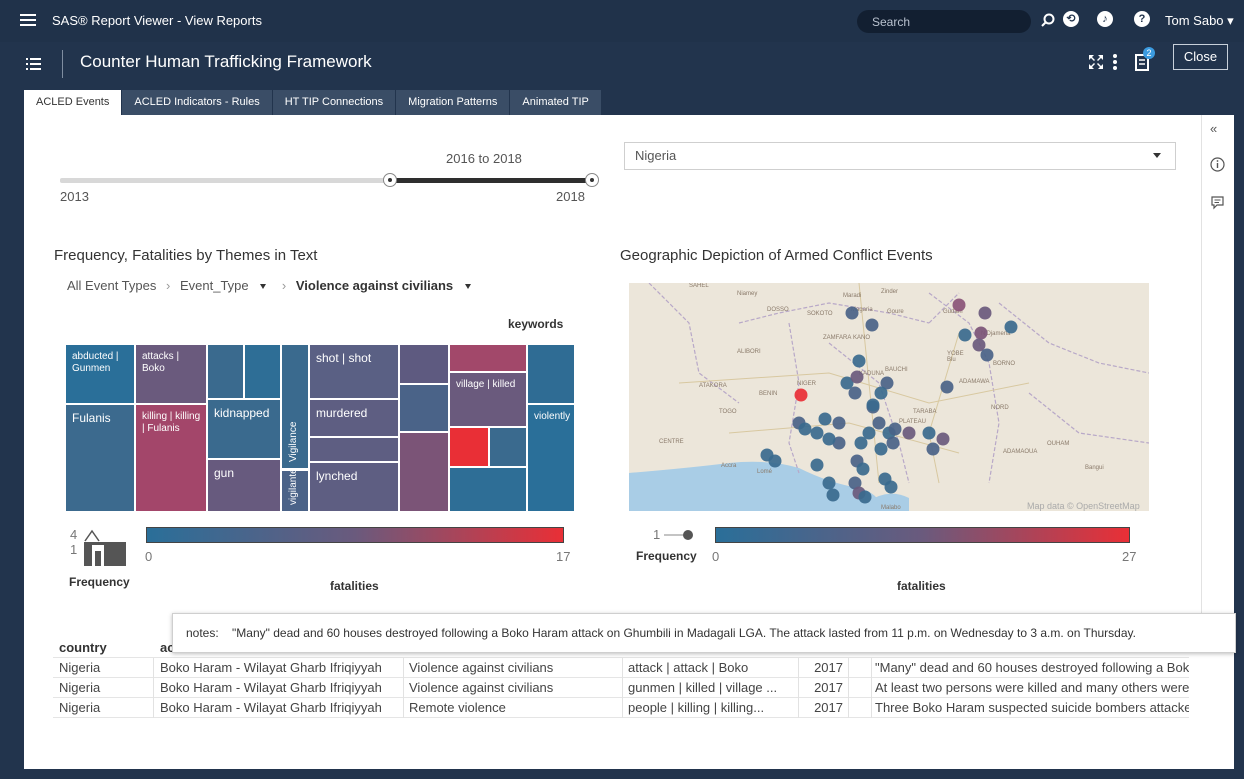 This screenshot has height=779, width=1244. Describe the element at coordinates (555, 102) in the screenshot. I see `tab-animated-tip: Animated TIP` at that location.